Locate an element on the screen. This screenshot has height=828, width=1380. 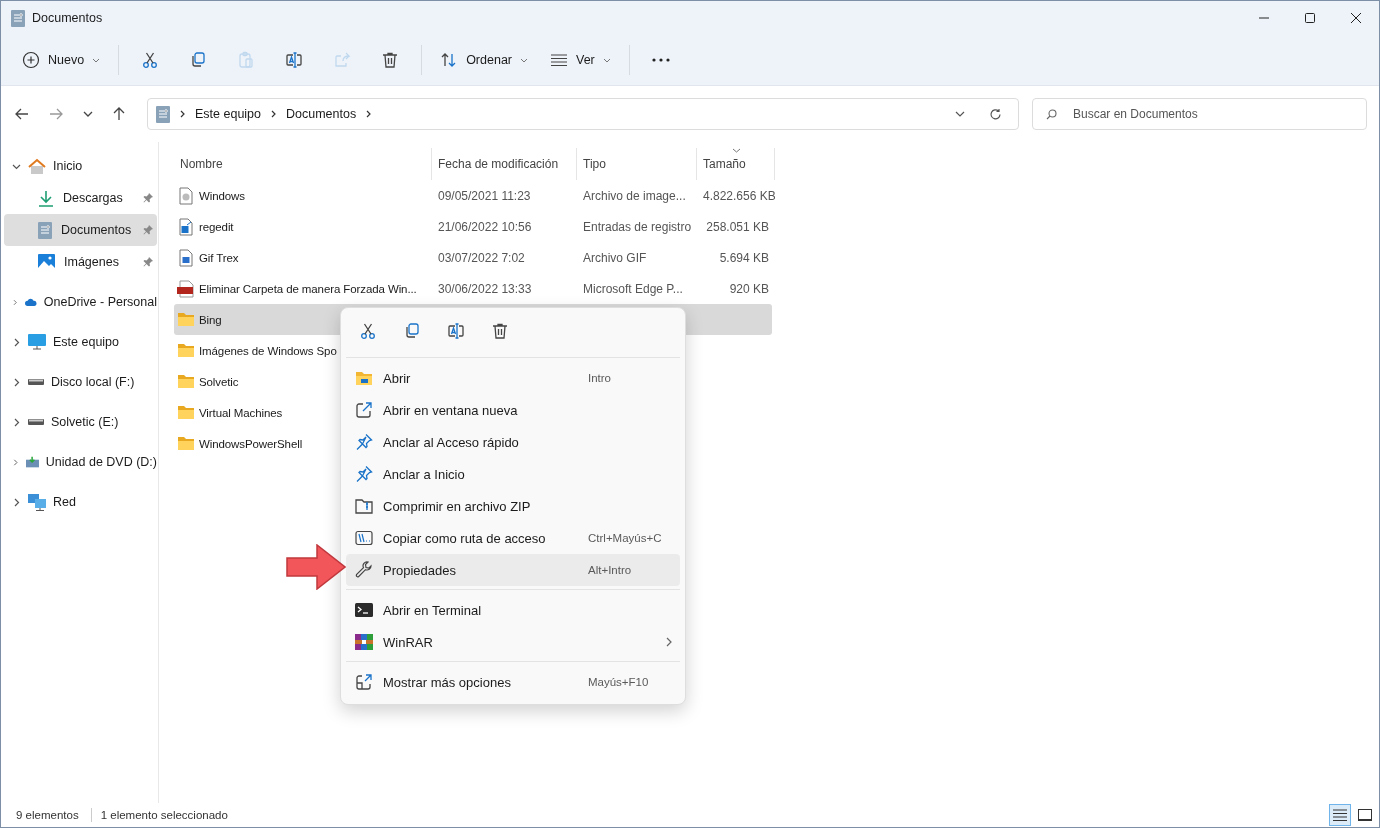
file-name: Solvetic is located at coordinates (219, 381).